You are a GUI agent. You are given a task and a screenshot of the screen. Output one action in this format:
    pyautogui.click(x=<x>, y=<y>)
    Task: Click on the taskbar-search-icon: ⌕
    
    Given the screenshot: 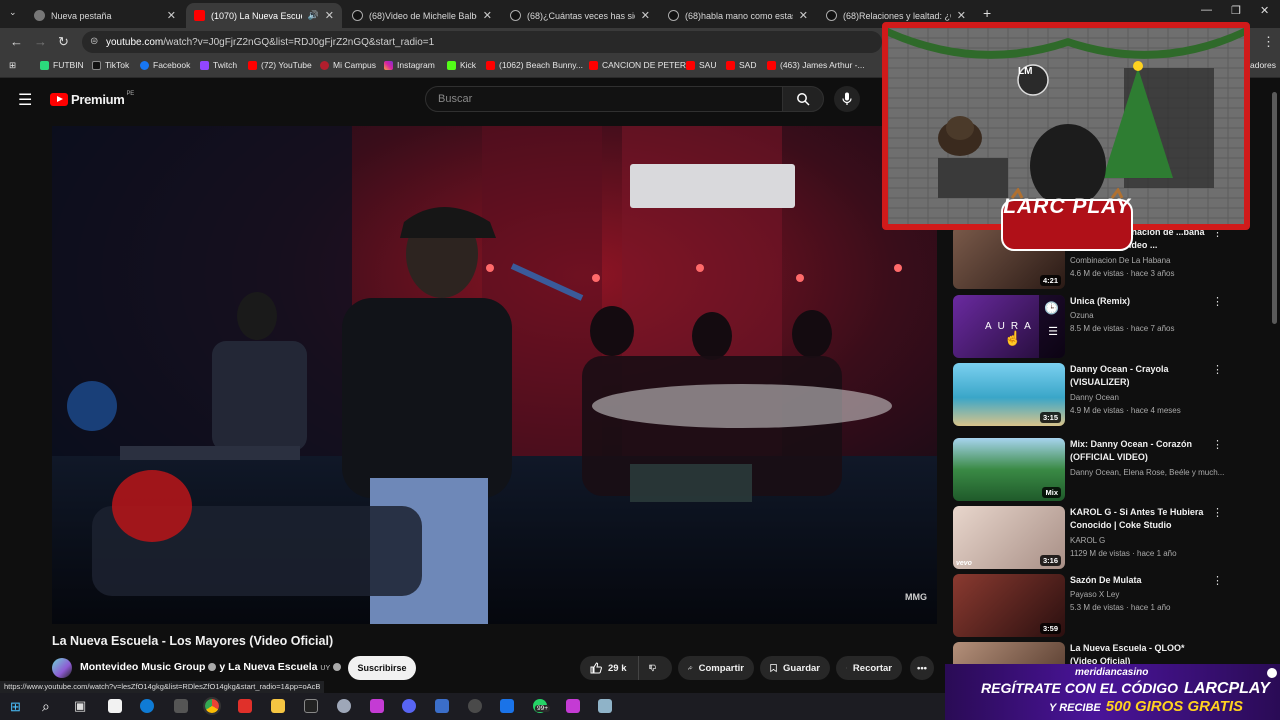 What is the action you would take?
    pyautogui.click(x=46, y=706)
    